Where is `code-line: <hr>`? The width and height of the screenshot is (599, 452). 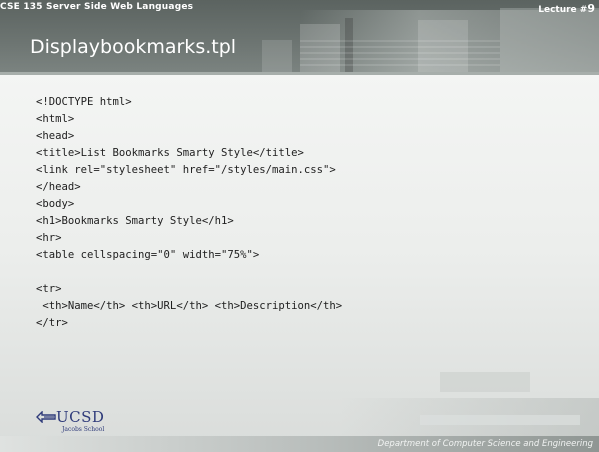 code-line: <hr> is located at coordinates (49, 238).